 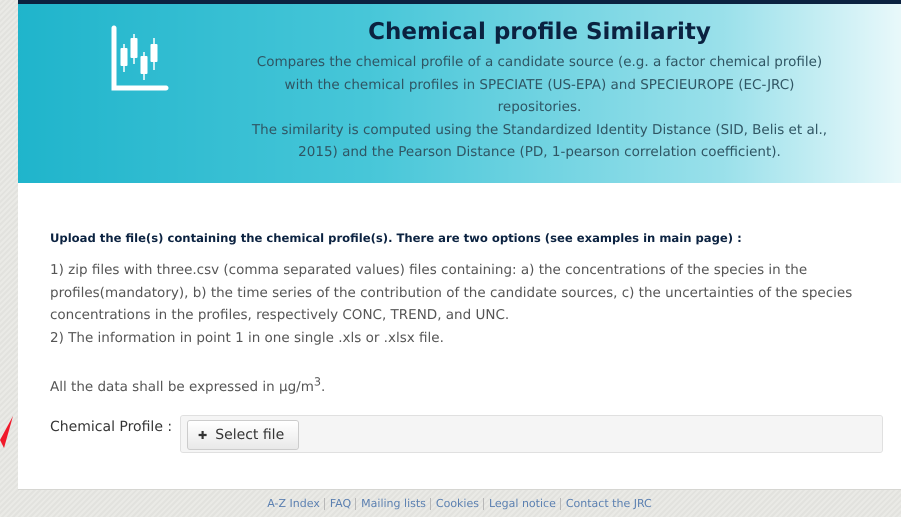 I want to click on footer-link: Mailing lists, so click(x=390, y=504).